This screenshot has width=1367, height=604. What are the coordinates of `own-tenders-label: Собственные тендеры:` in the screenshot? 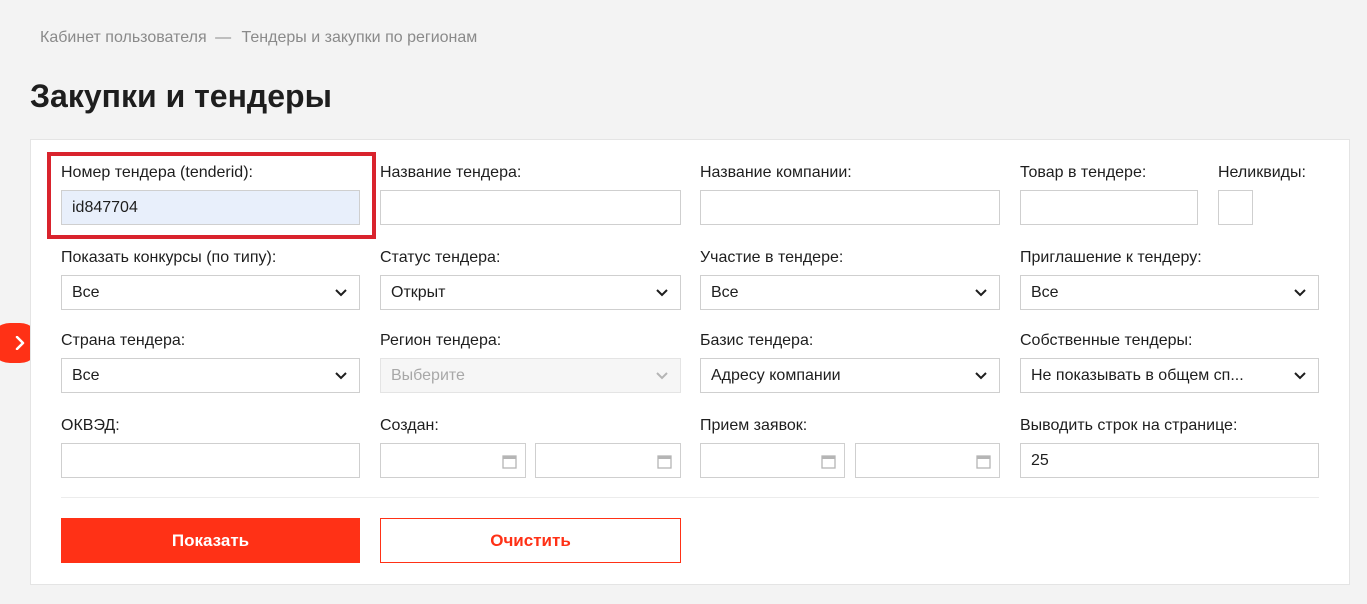 It's located at (1106, 340).